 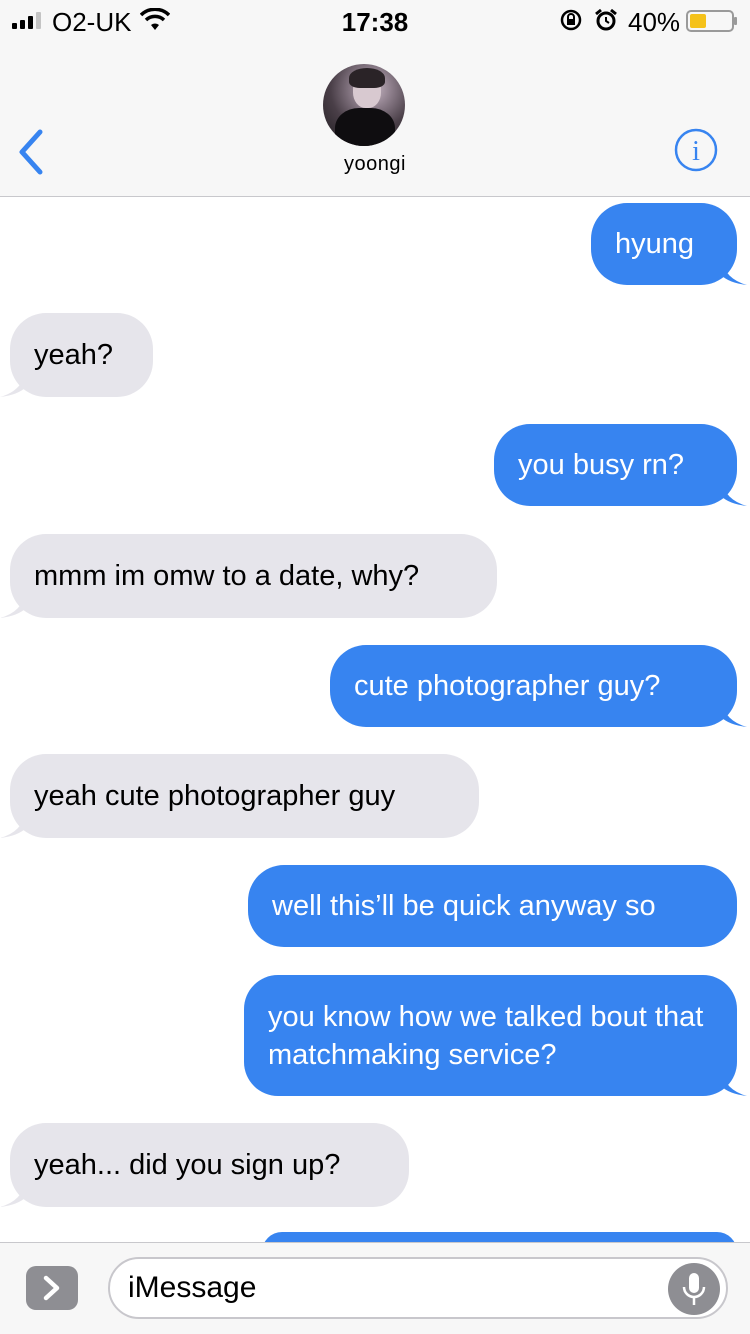 I want to click on contact-name: yoongi, so click(x=375, y=164).